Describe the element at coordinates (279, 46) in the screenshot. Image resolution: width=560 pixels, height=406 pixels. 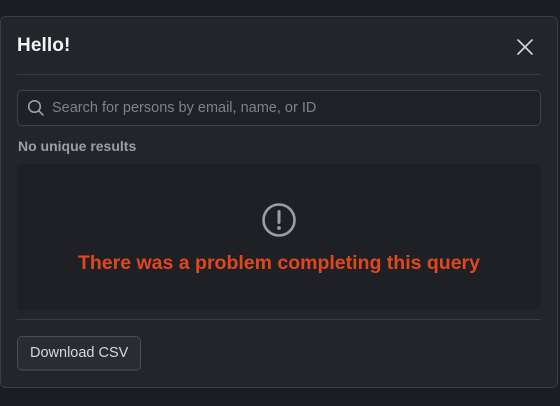
I see `modal-header: Hello!` at that location.